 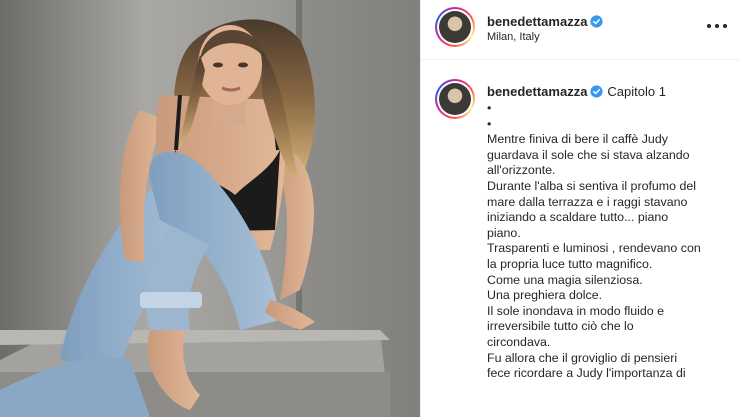 I want to click on caption-line: mare dalla terrazza e i raggi stavano, so click(x=587, y=201).